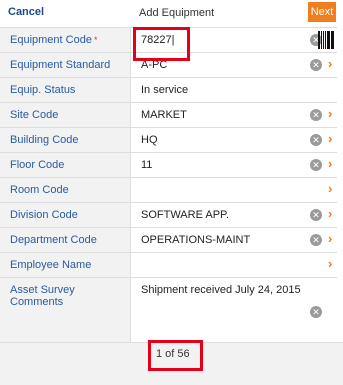 This screenshot has height=385, width=343. Describe the element at coordinates (177, 13) in the screenshot. I see `page-title: Add Equipment` at that location.